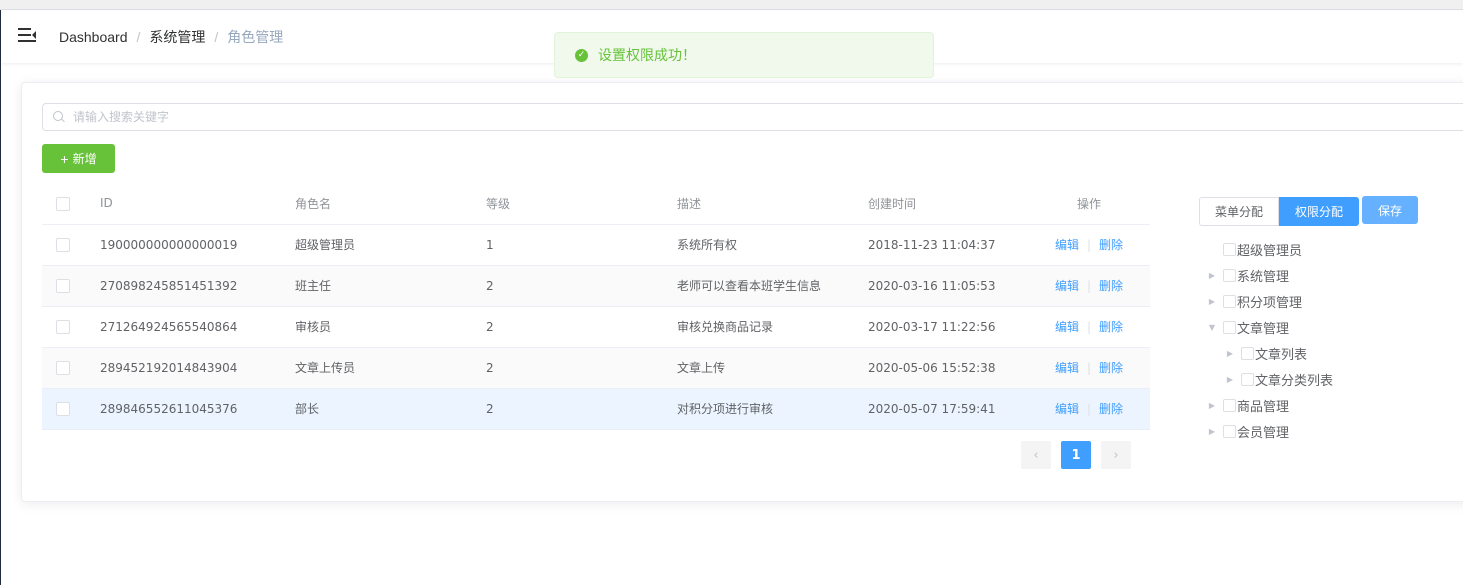  What do you see at coordinates (390, 286) in the screenshot?
I see `cell-name: 班主任` at bounding box center [390, 286].